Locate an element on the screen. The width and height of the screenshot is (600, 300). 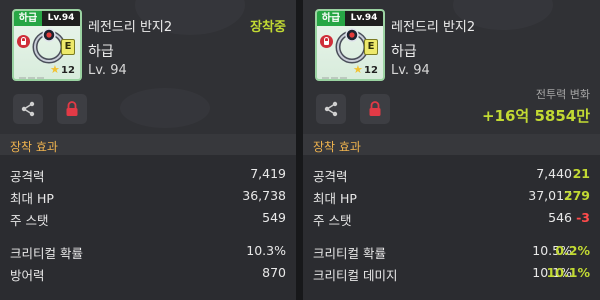
stat-value: 546 is located at coordinates (560, 217).